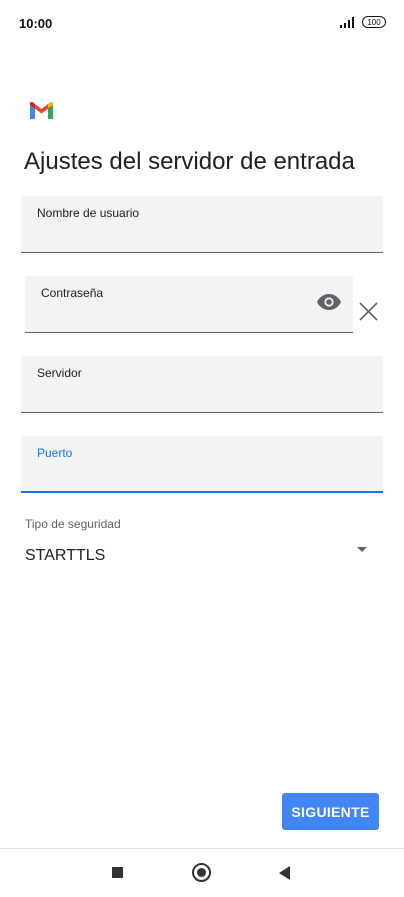 The image size is (404, 897). Describe the element at coordinates (59, 373) in the screenshot. I see `server-label: Servidor` at that location.